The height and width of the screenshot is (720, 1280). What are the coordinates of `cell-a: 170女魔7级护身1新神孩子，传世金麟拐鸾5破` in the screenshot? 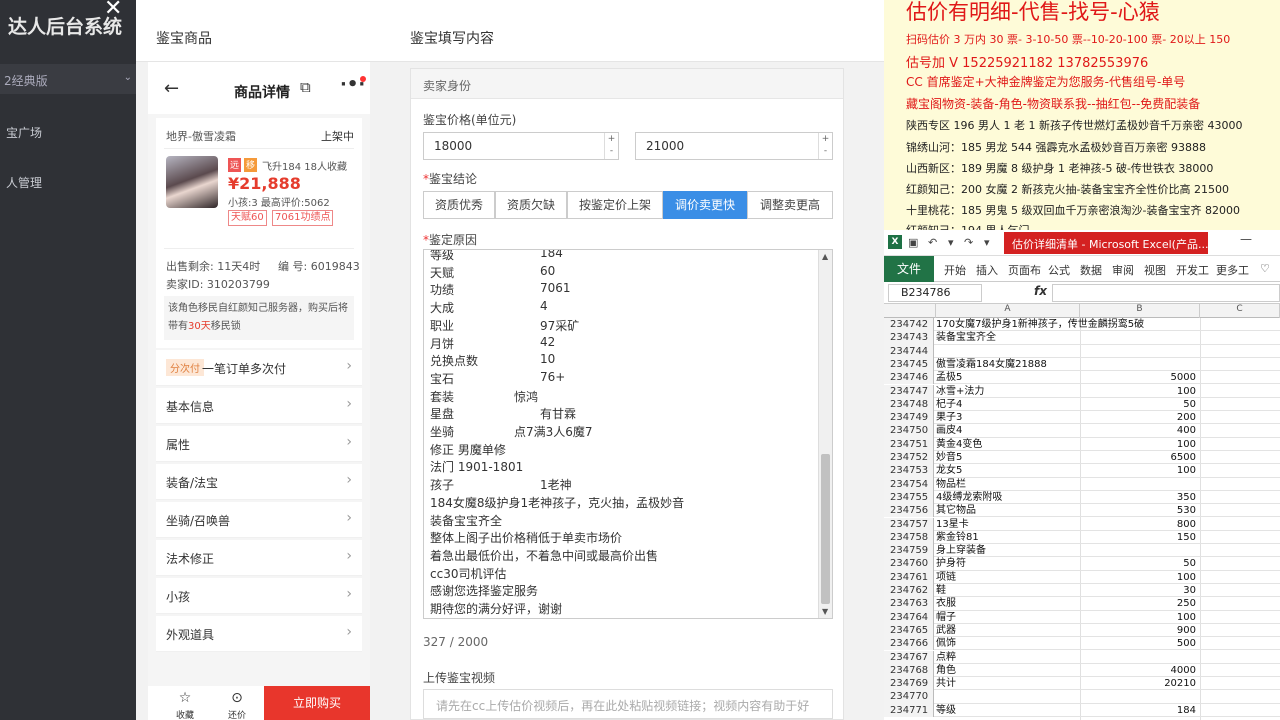 It's located at (1040, 324).